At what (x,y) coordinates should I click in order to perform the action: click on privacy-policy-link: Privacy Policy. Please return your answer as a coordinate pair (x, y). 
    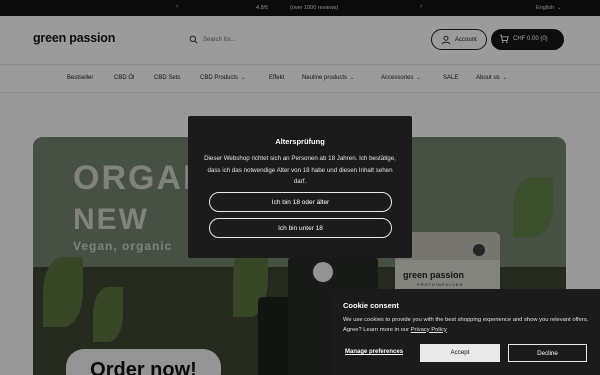
    Looking at the image, I should click on (429, 330).